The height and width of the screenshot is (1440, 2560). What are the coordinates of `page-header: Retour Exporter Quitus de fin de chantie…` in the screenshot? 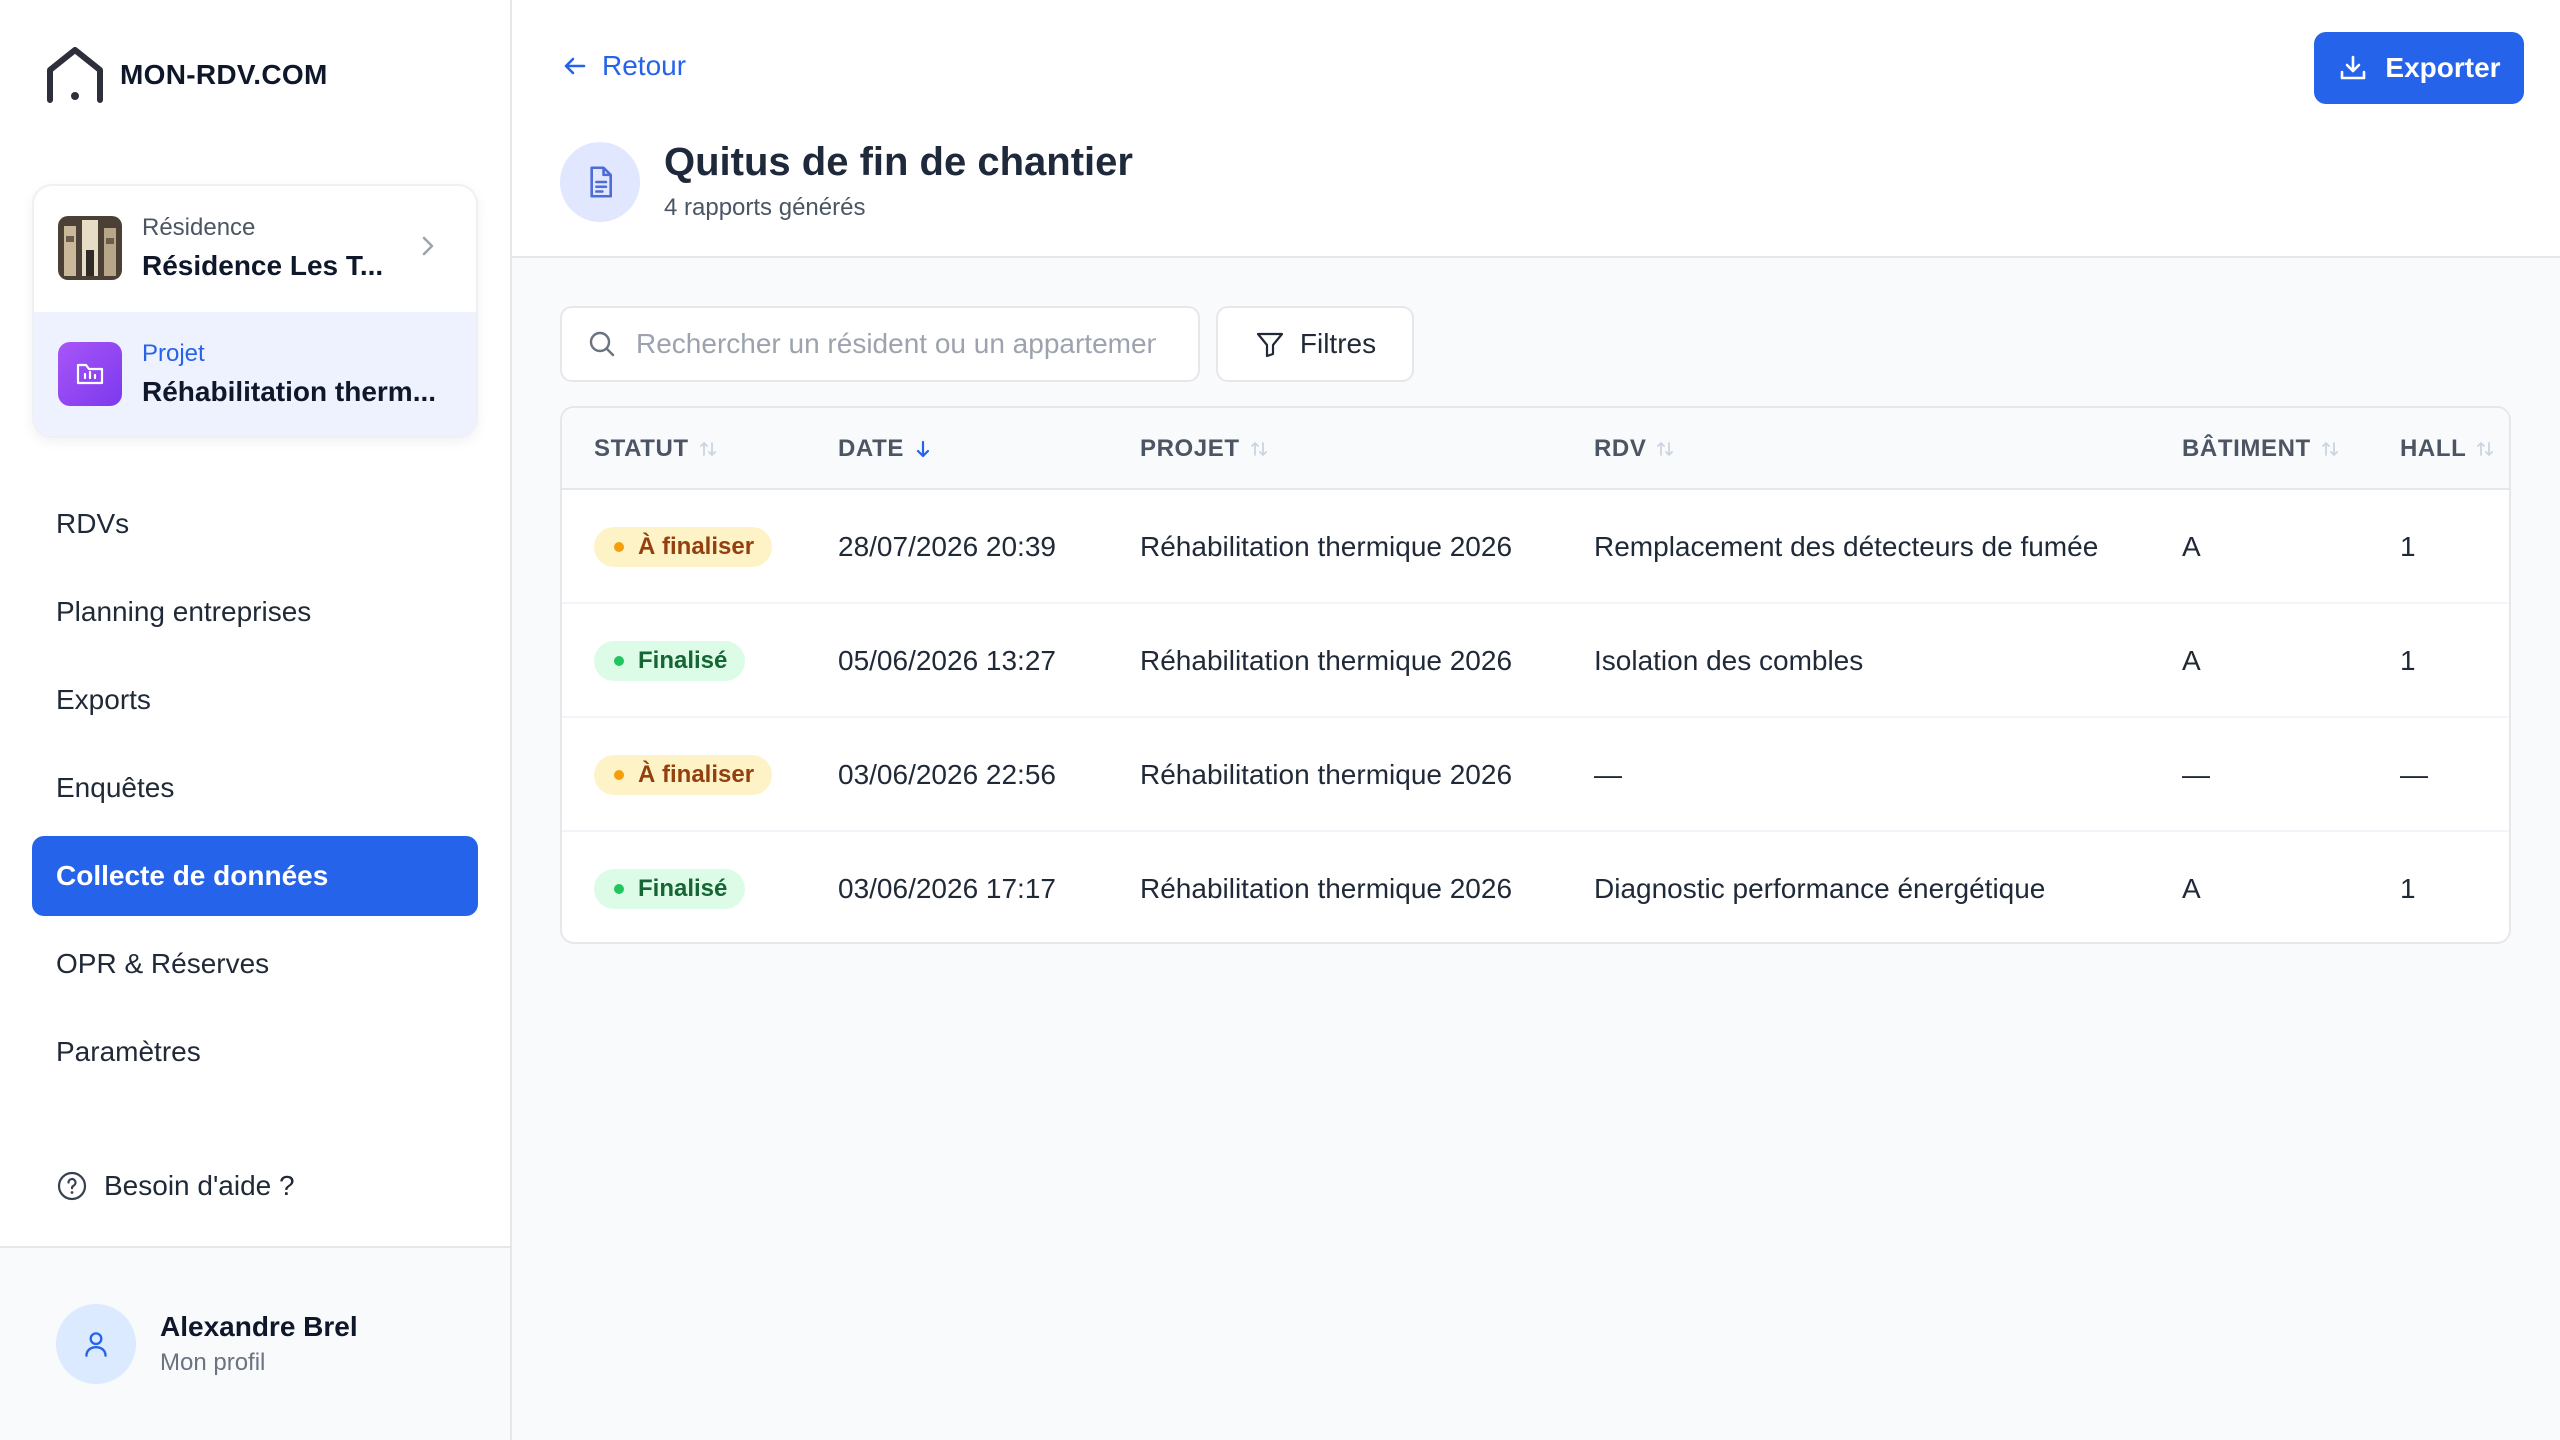 It's located at (1536, 129).